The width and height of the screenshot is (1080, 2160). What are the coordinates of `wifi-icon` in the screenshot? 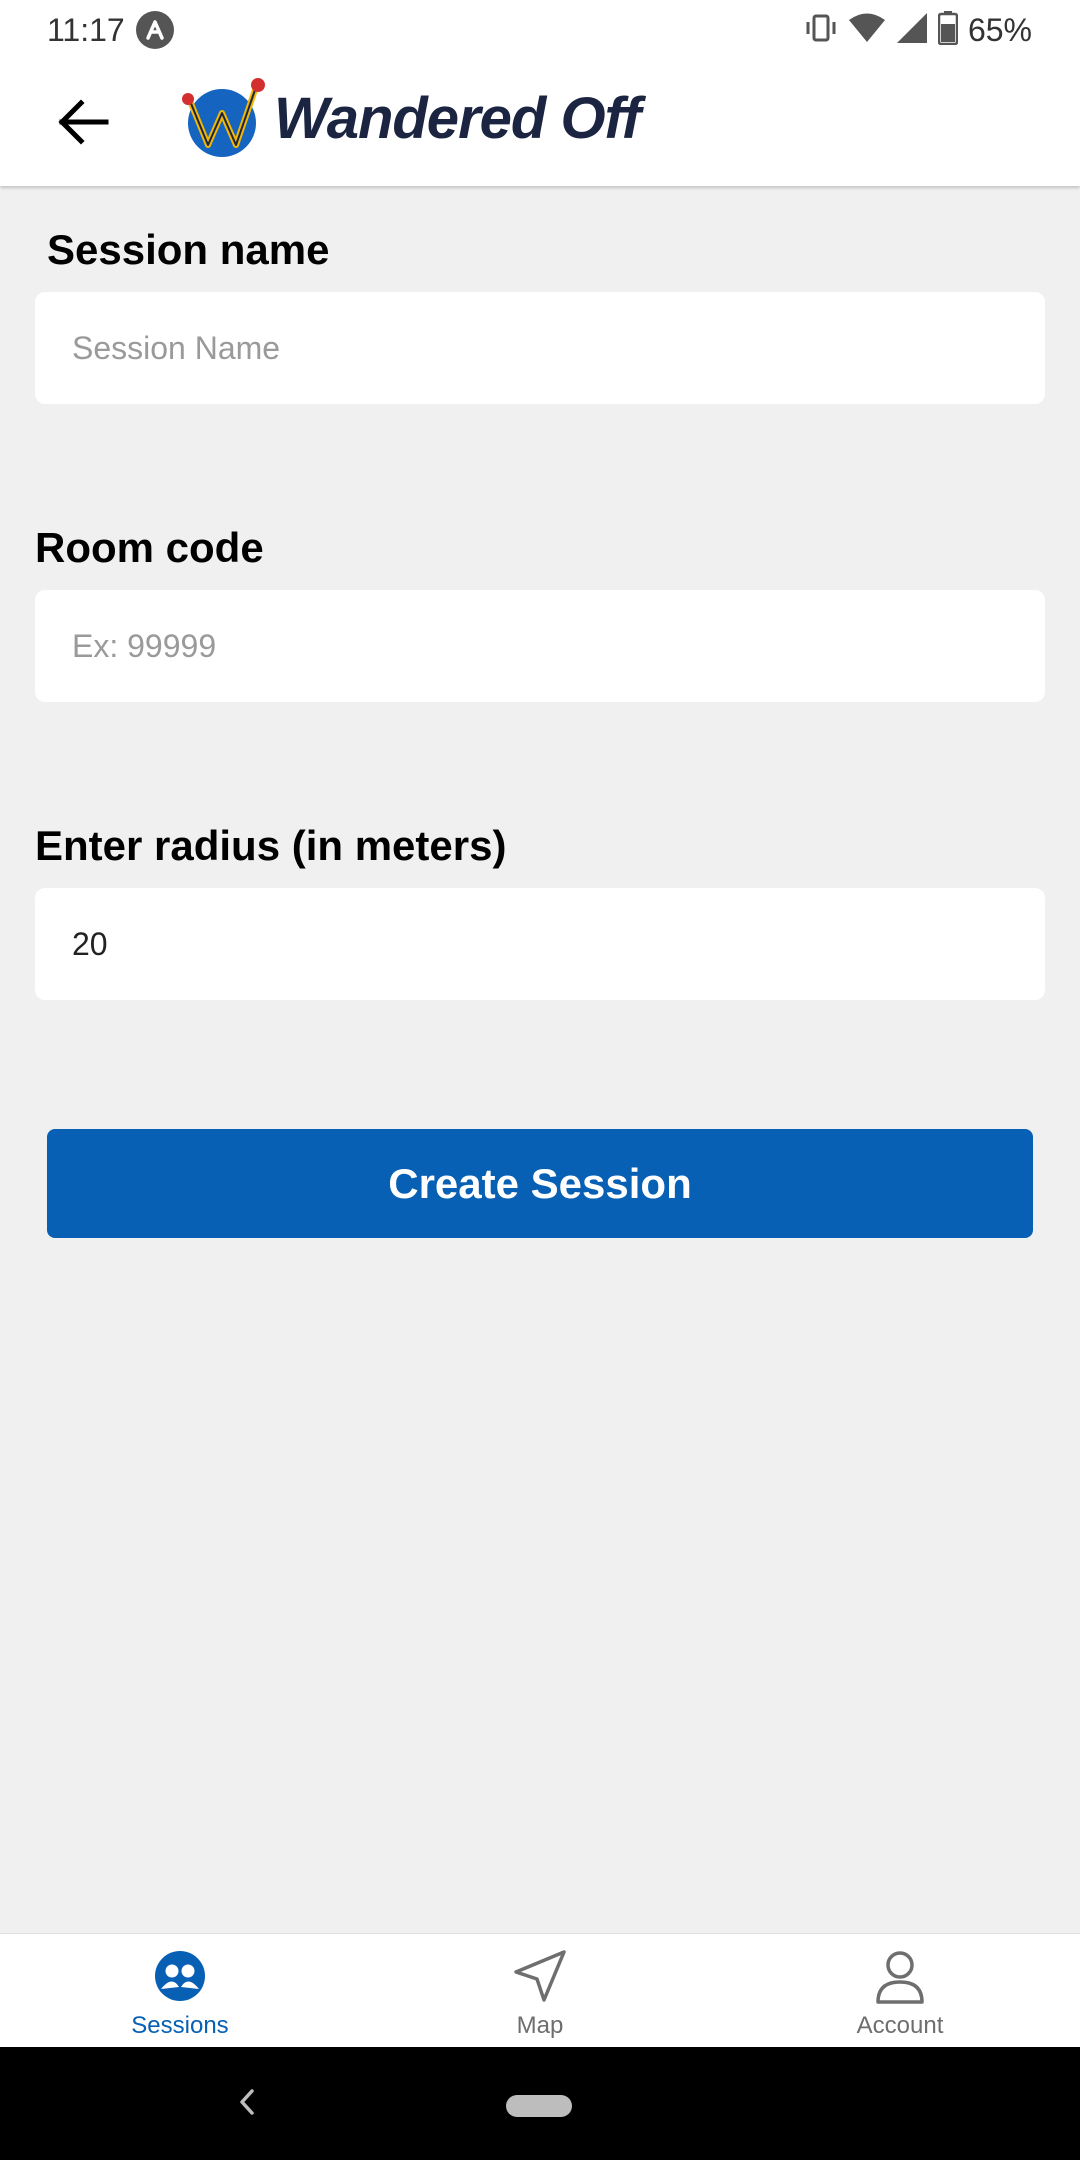 It's located at (867, 30).